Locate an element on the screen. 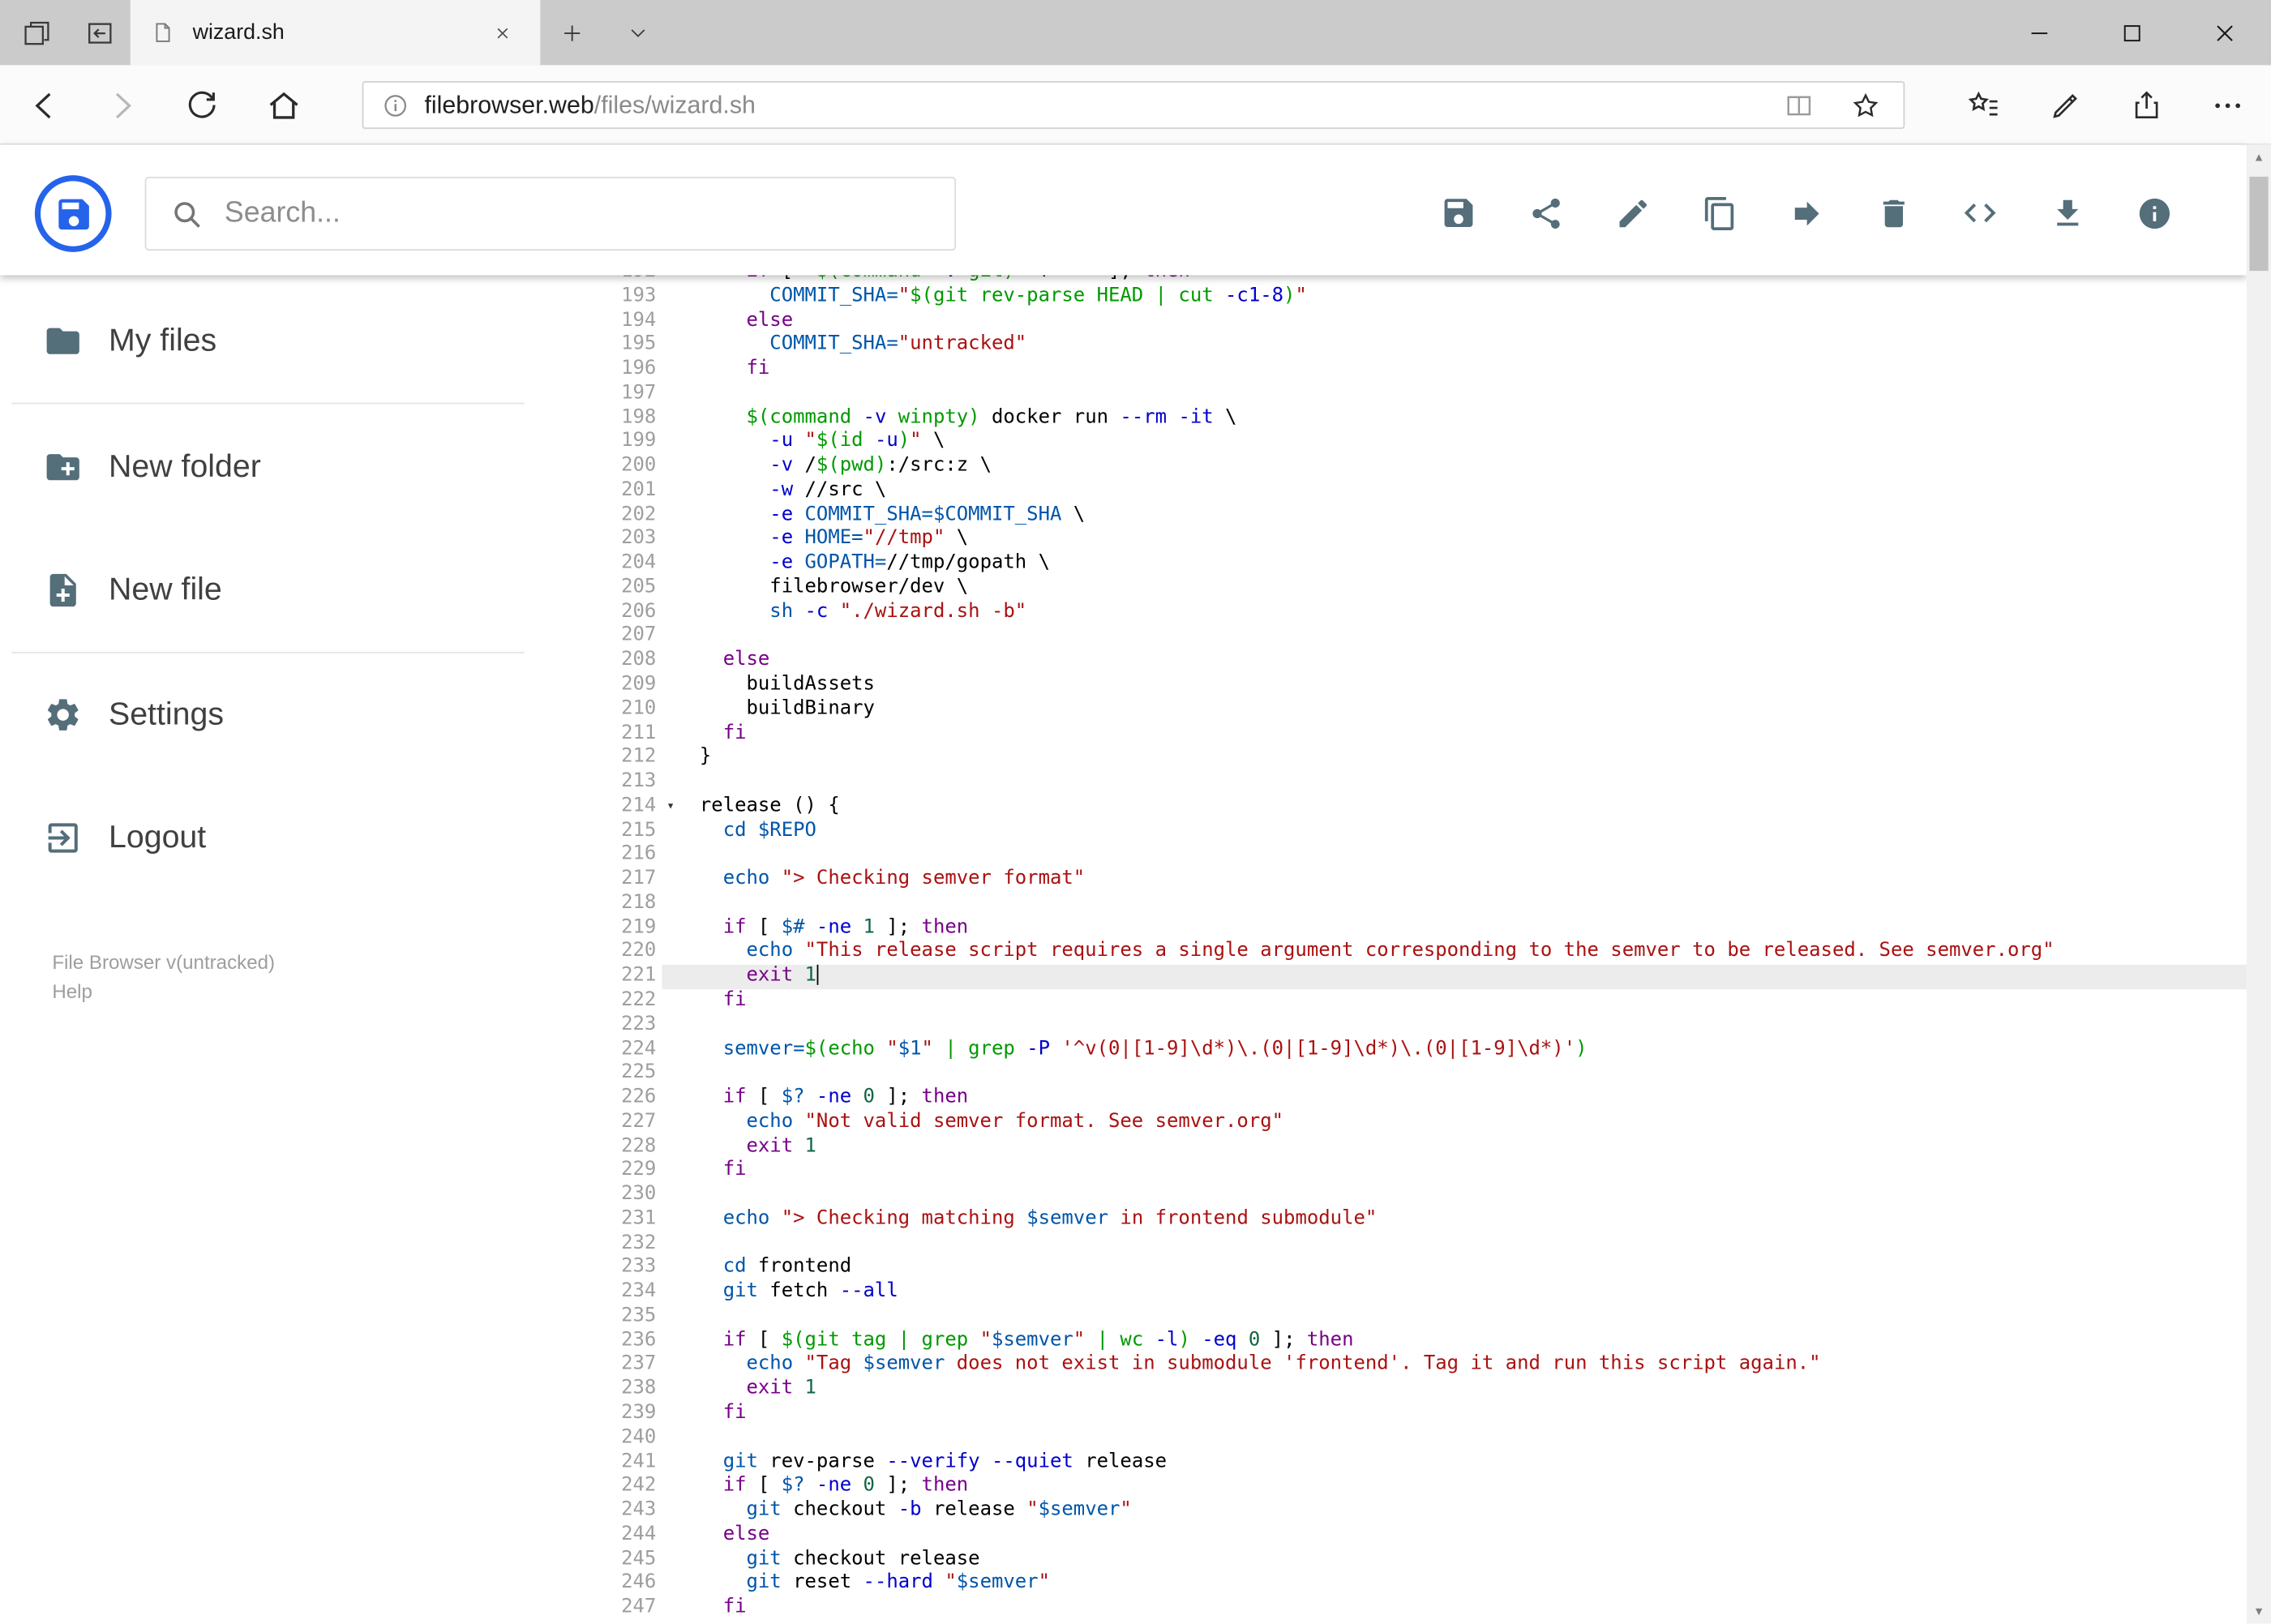 This screenshot has width=2271, height=1624. info-button is located at coordinates (2154, 213).